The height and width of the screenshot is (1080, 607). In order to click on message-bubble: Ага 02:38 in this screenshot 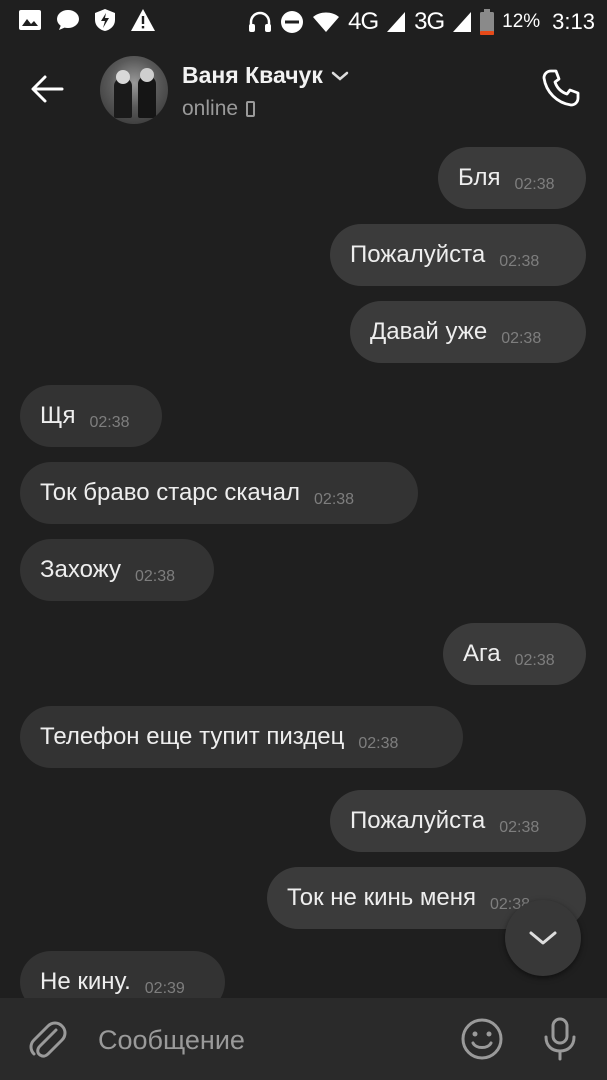, I will do `click(514, 654)`.